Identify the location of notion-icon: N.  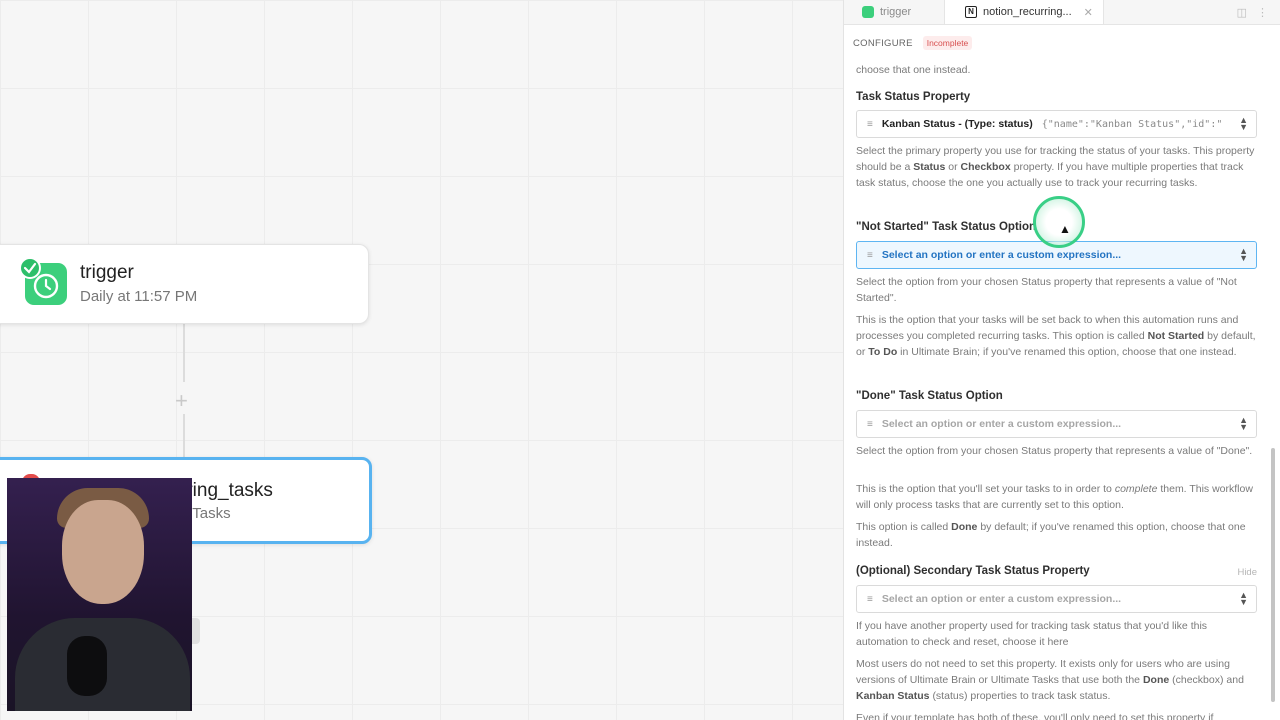
(971, 12).